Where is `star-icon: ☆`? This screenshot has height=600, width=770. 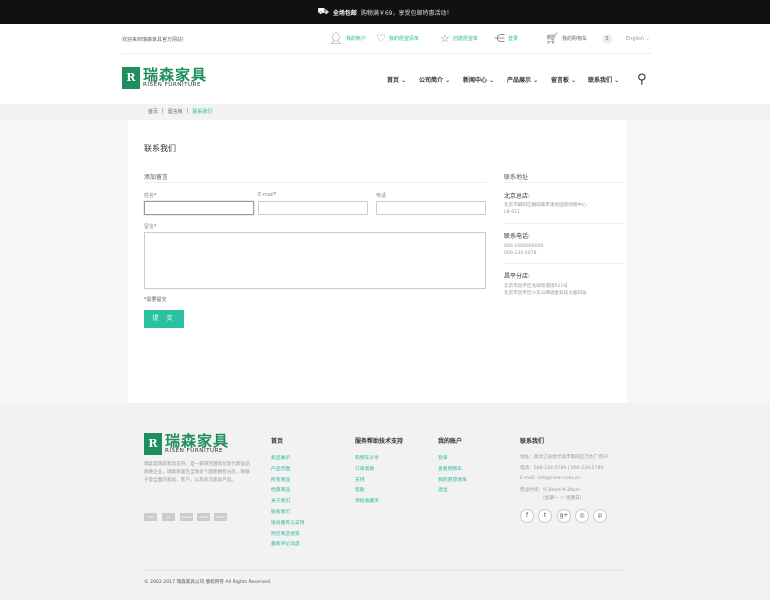 star-icon: ☆ is located at coordinates (445, 38).